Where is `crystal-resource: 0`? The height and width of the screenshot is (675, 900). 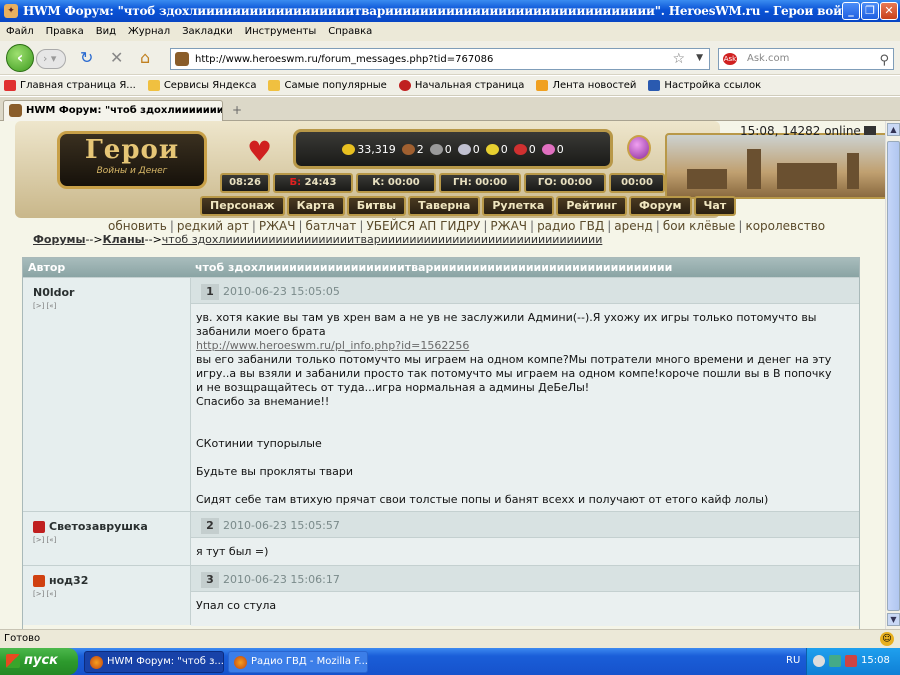
crystal-resource: 0 is located at coordinates (524, 149).